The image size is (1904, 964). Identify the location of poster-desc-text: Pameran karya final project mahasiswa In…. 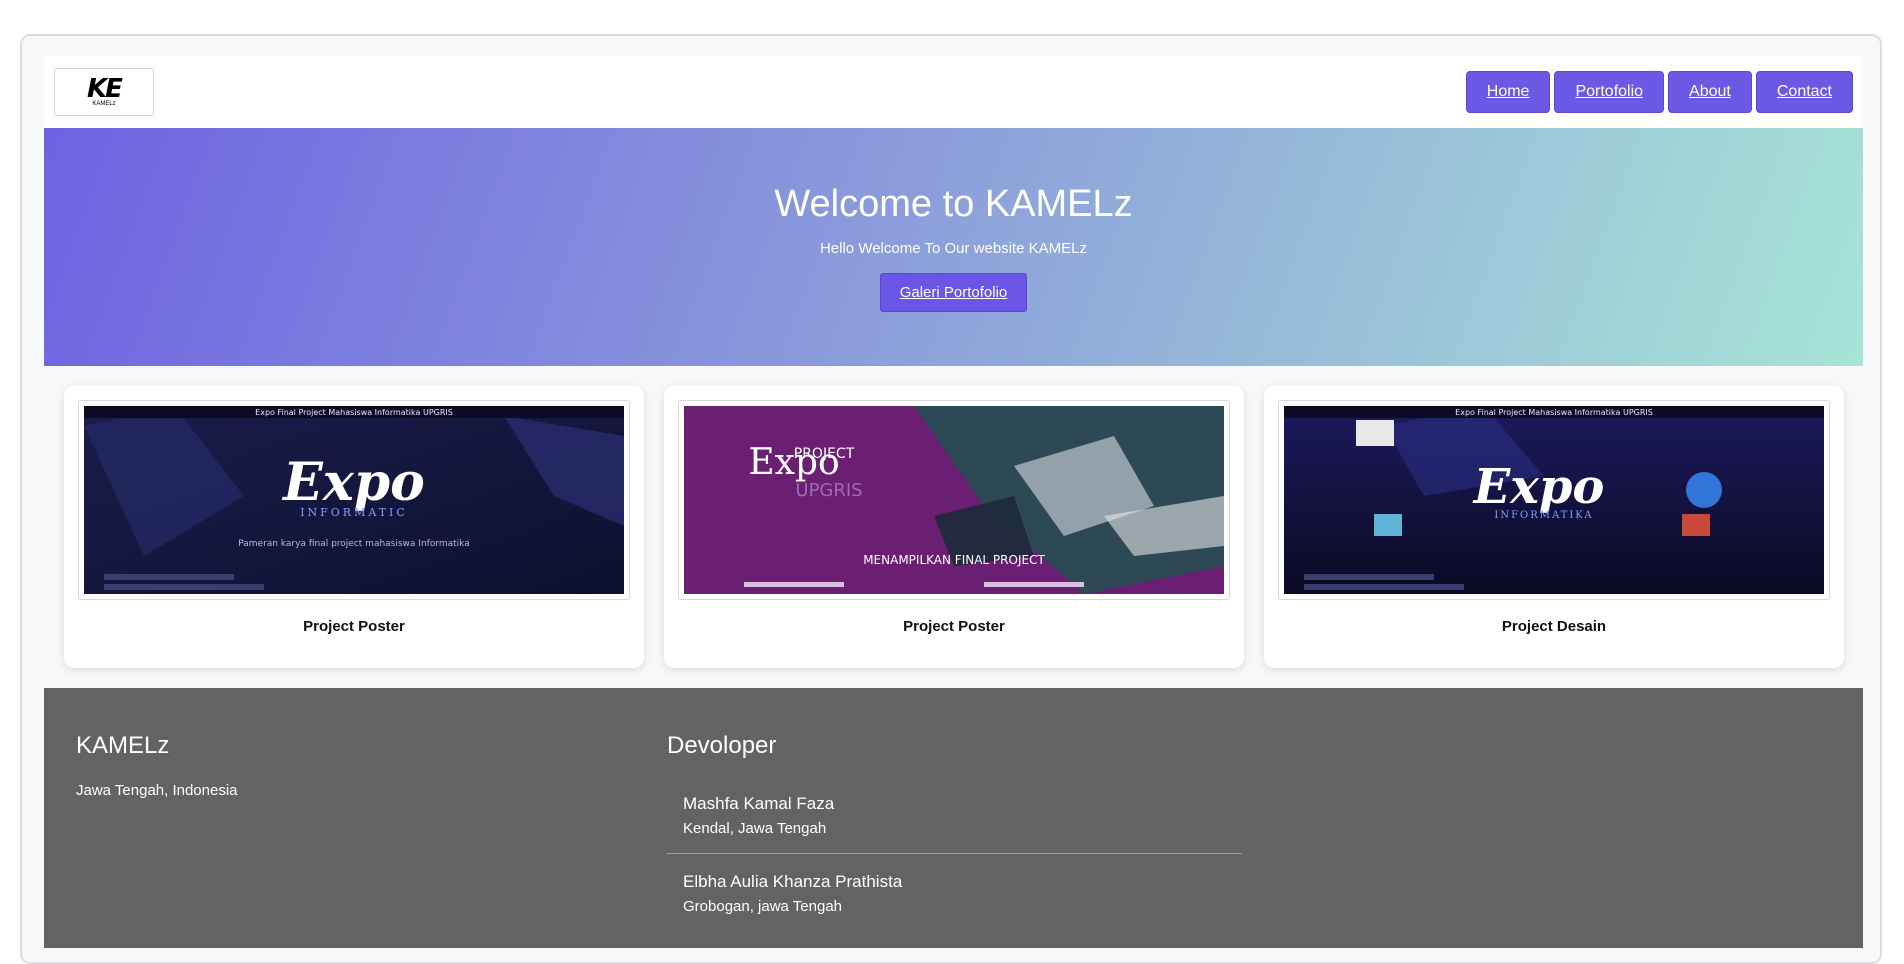
(354, 544).